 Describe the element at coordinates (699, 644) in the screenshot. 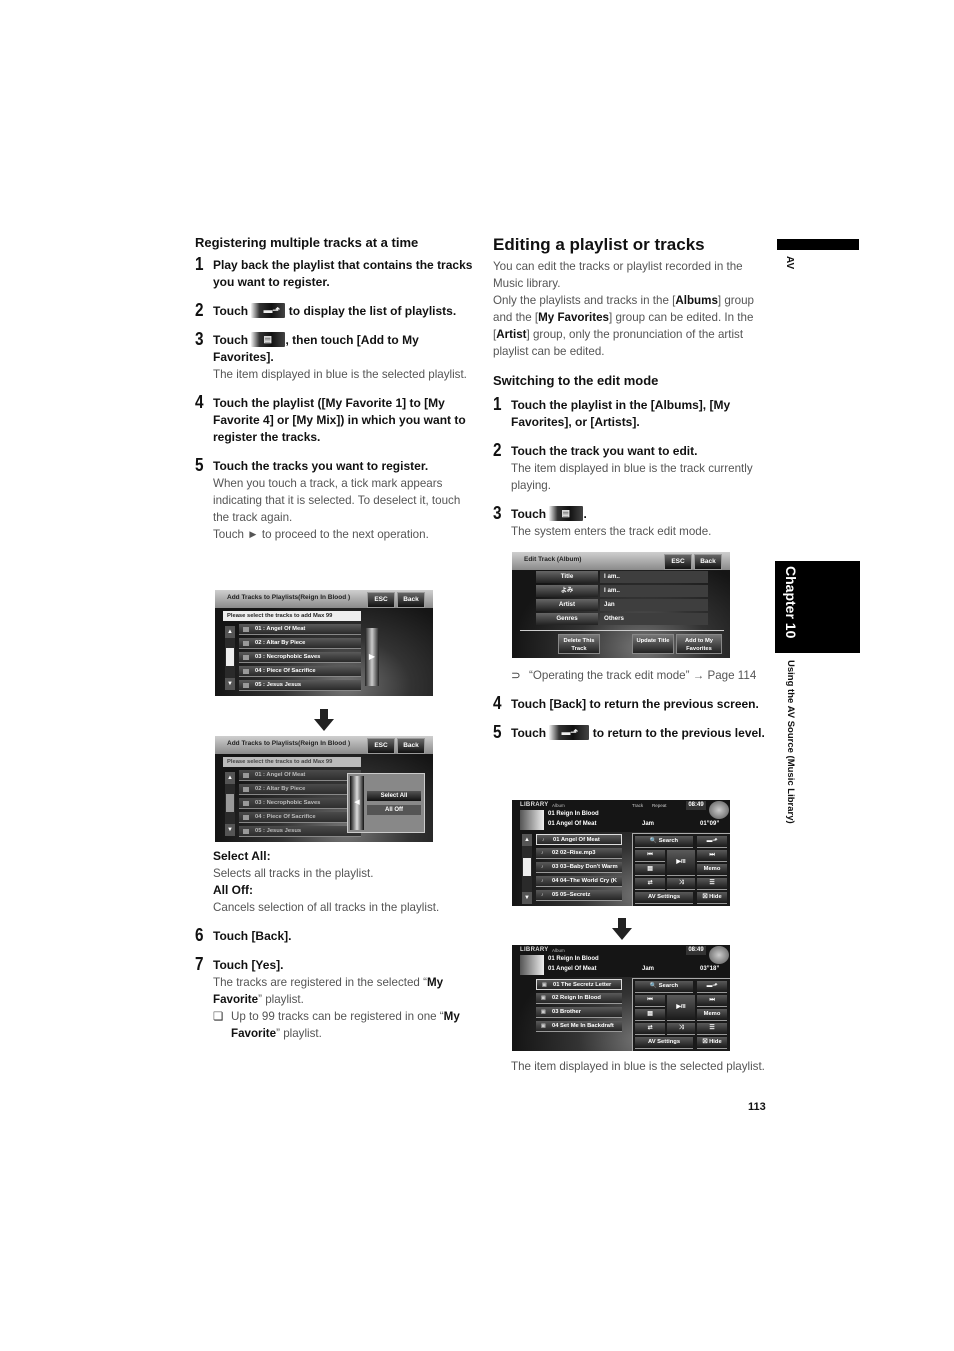

I see `add-to-favorites-button: Add to My Favorites` at that location.